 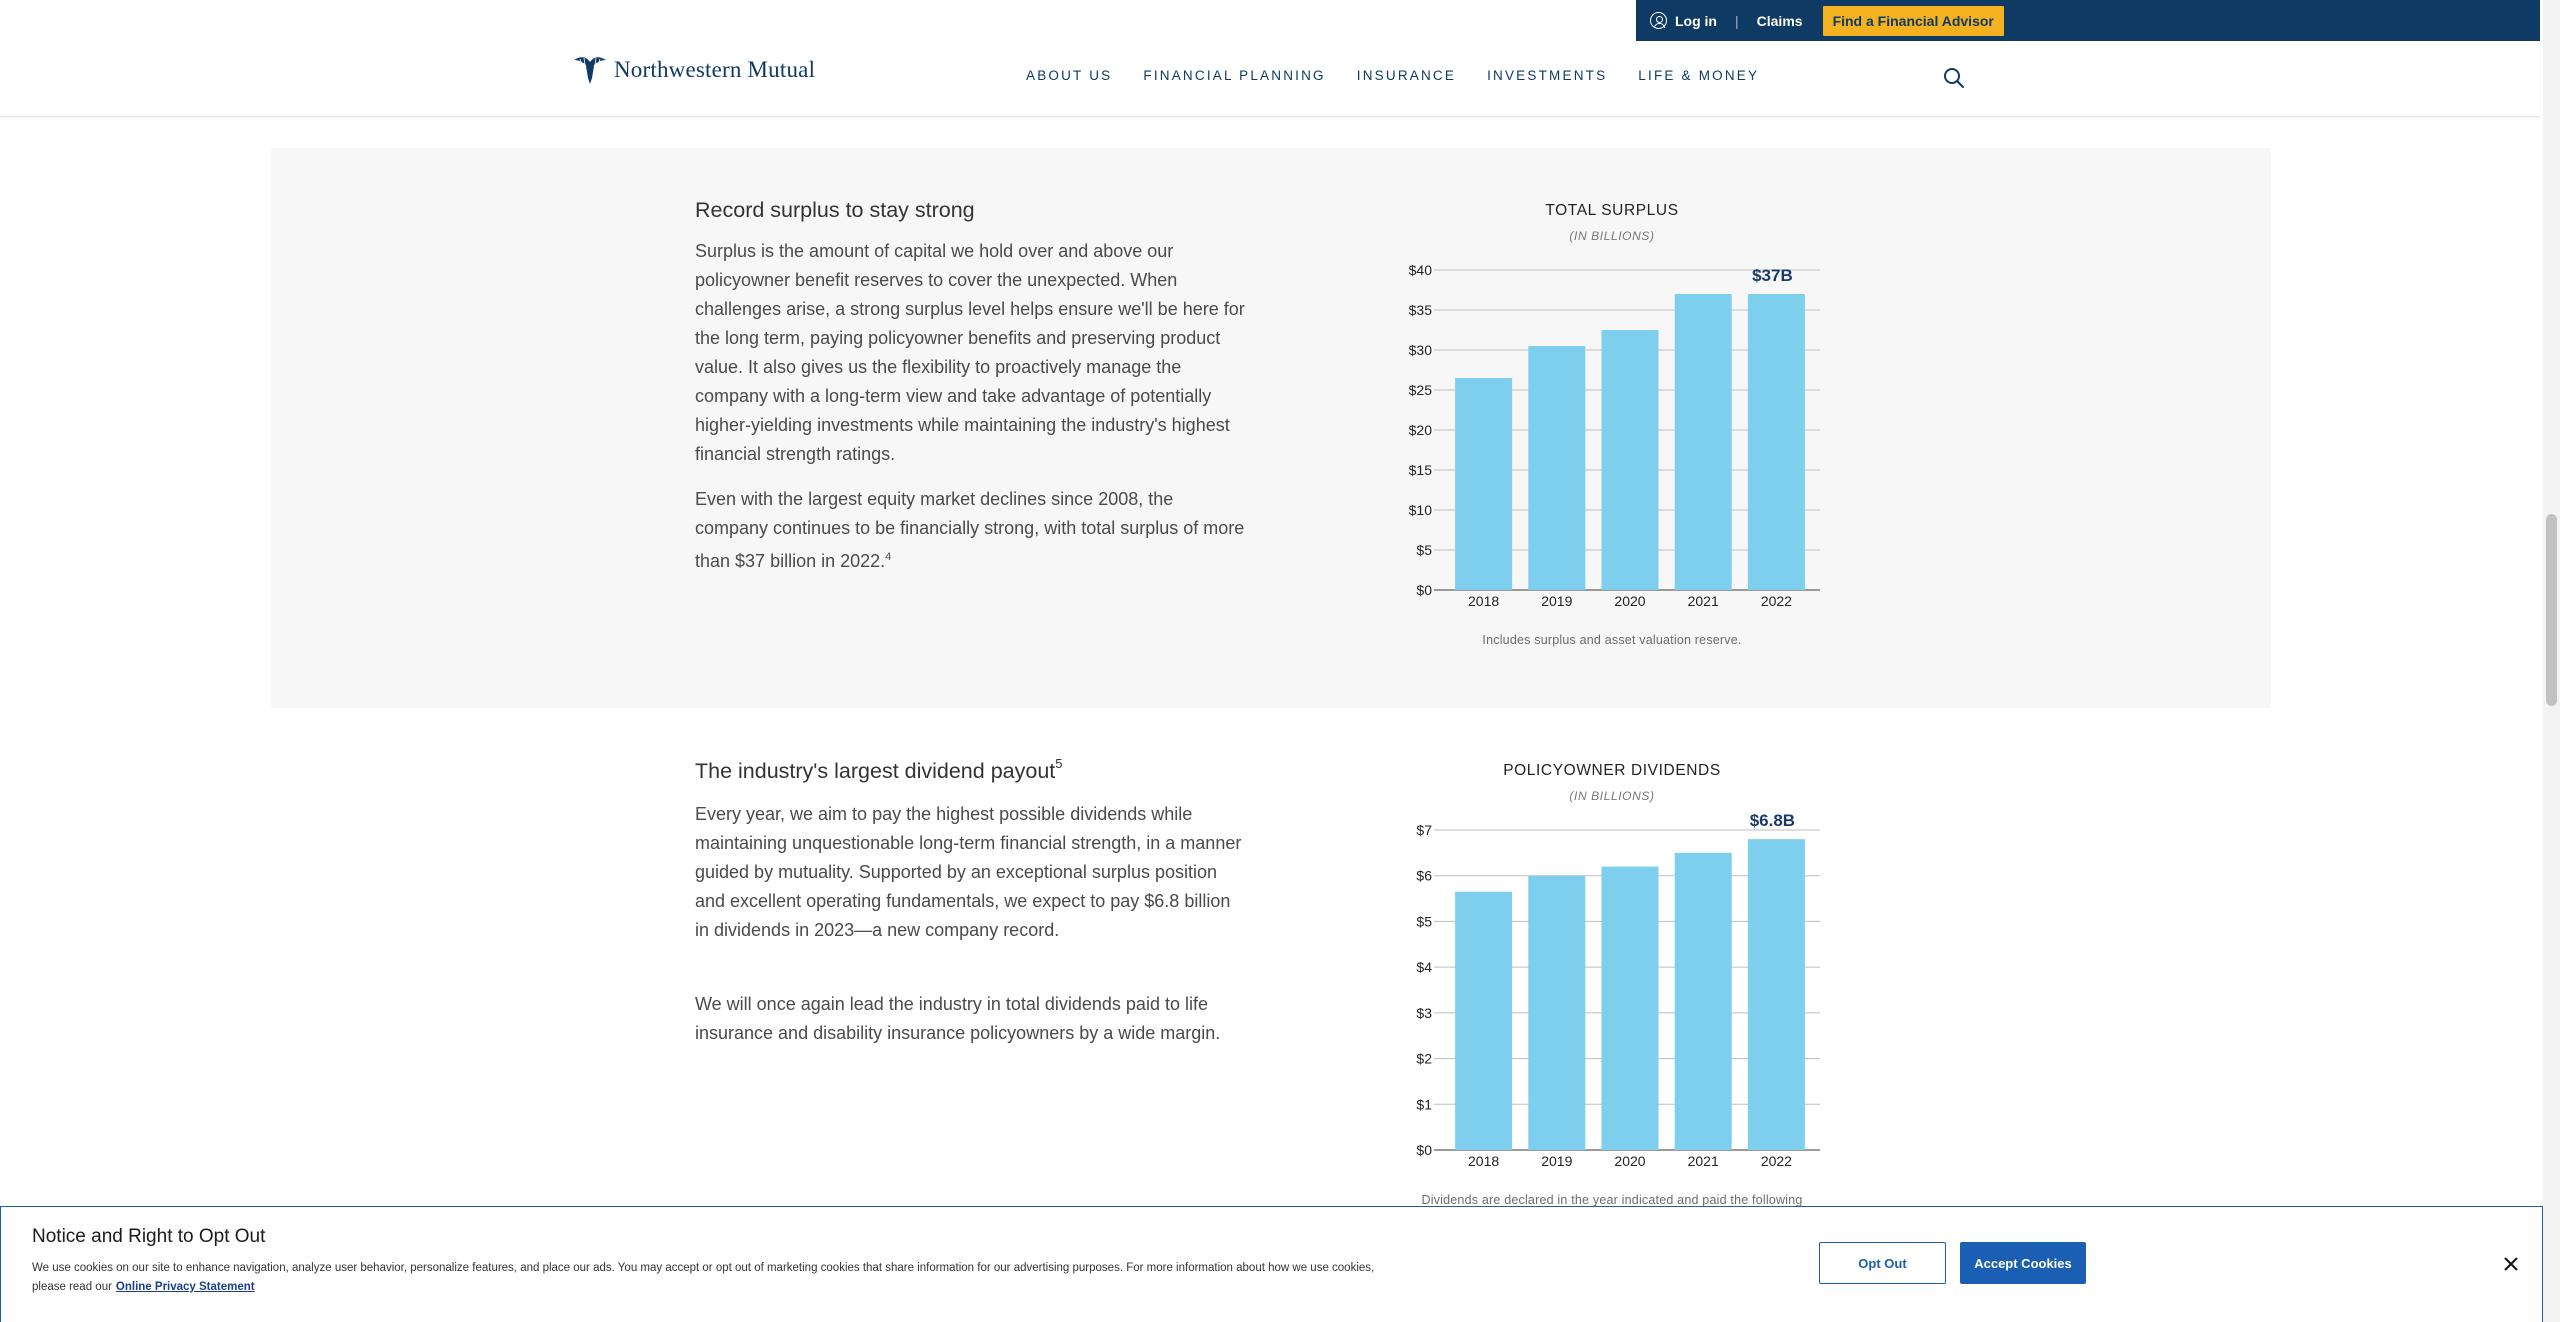 What do you see at coordinates (1547, 75) in the screenshot?
I see `nav-investments: INVESTMENTS` at bounding box center [1547, 75].